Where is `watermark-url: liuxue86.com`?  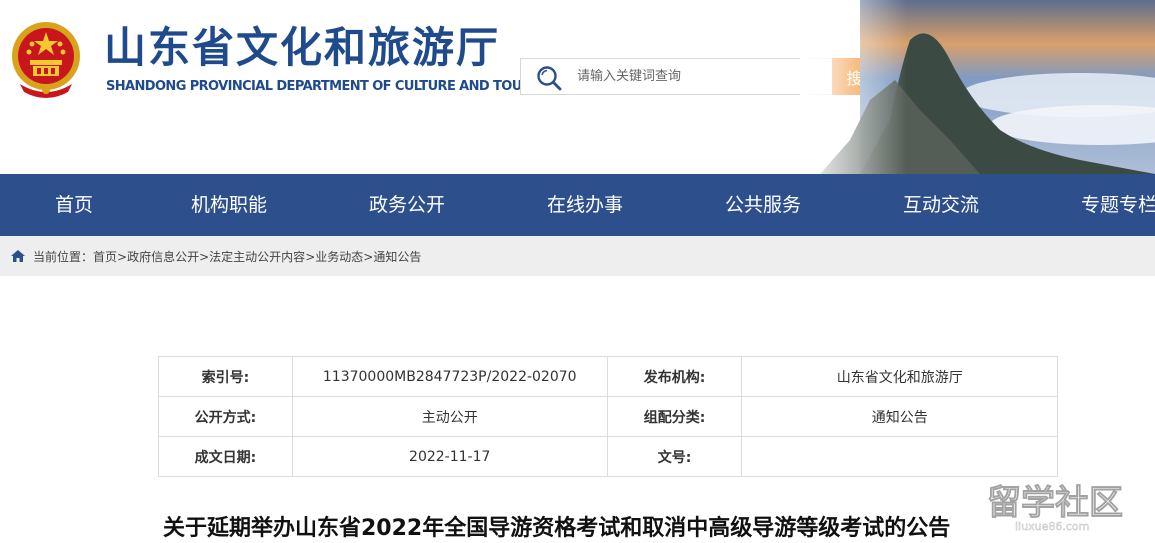 watermark-url: liuxue86.com is located at coordinates (1052, 526).